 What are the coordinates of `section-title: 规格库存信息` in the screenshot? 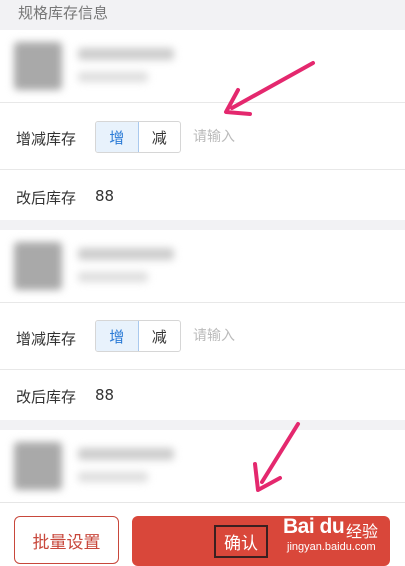 It's located at (63, 13).